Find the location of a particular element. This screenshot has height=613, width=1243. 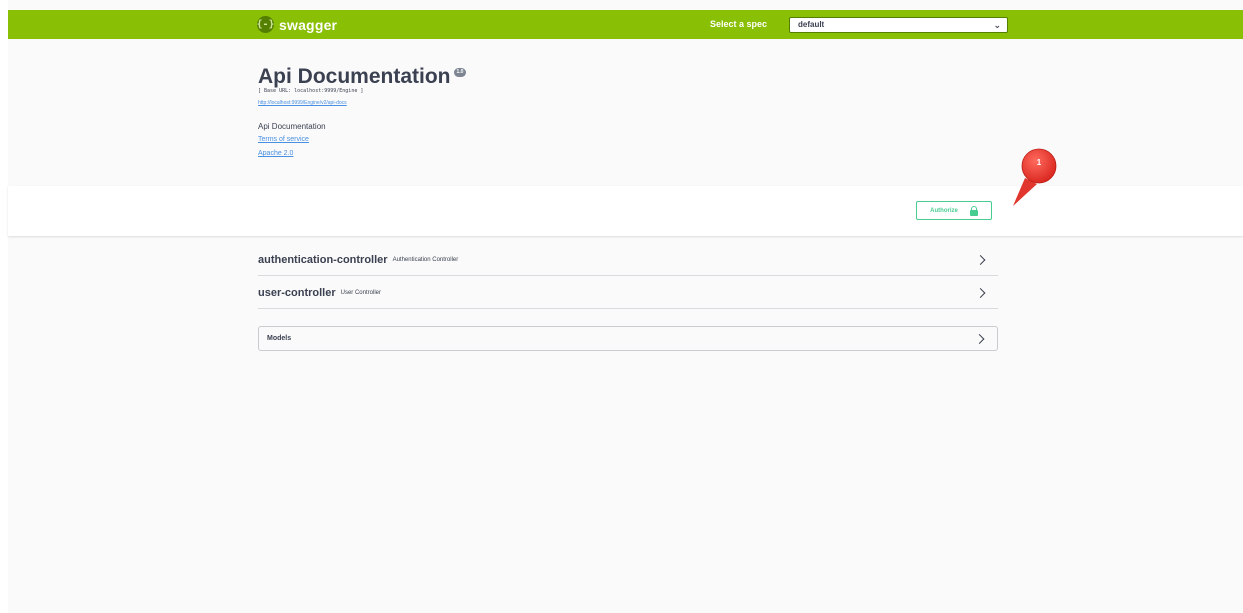

models-section: Models is located at coordinates (628, 338).